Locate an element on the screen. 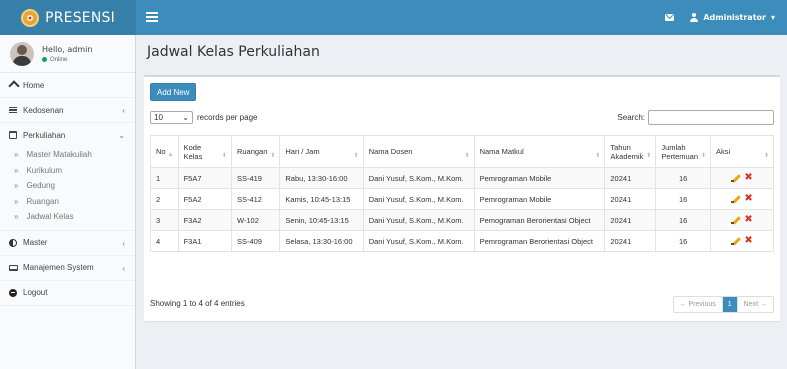  user-greeting: Hello, admin is located at coordinates (67, 49).